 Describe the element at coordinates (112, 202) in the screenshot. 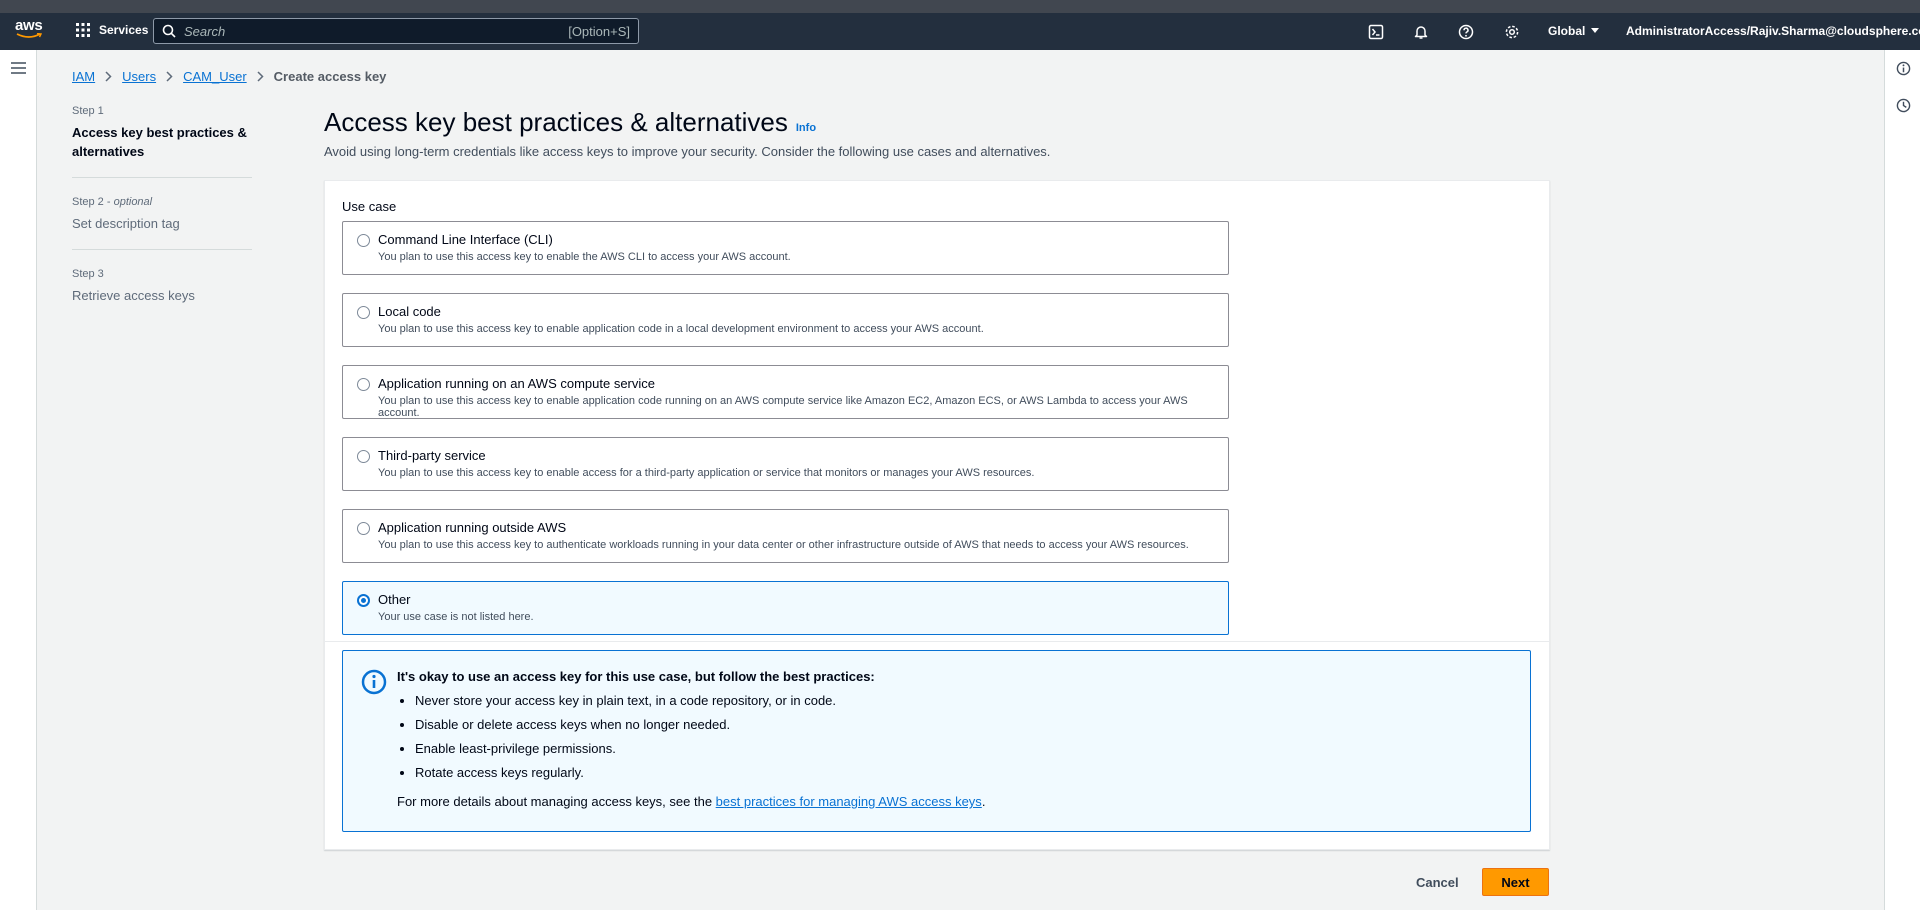

I see `step-number: Step 2 - optional` at that location.